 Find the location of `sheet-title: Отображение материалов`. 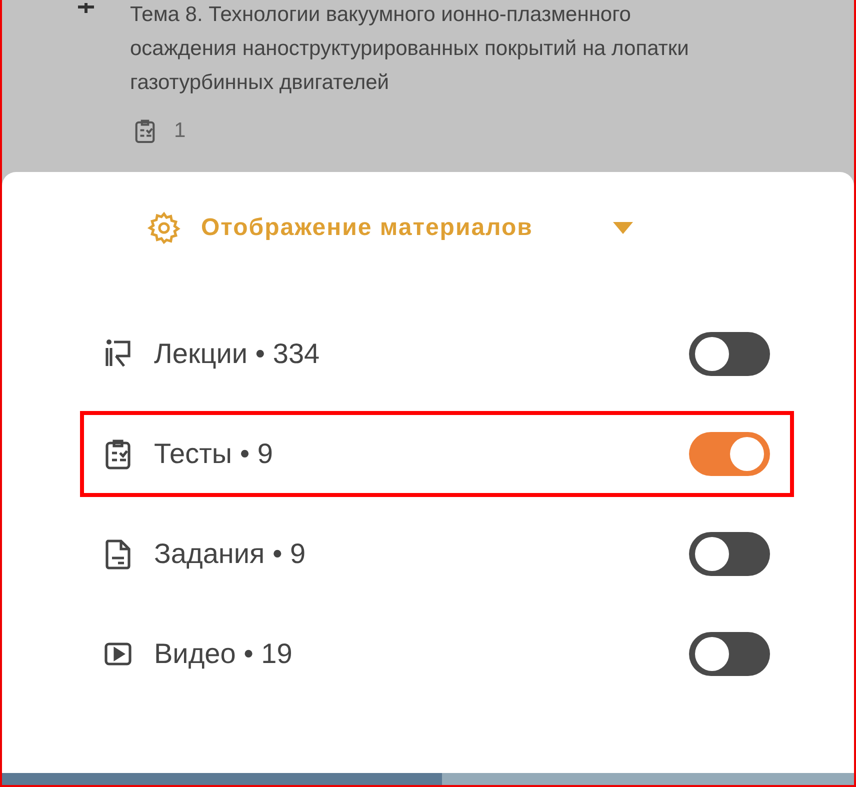

sheet-title: Отображение материалов is located at coordinates (367, 228).